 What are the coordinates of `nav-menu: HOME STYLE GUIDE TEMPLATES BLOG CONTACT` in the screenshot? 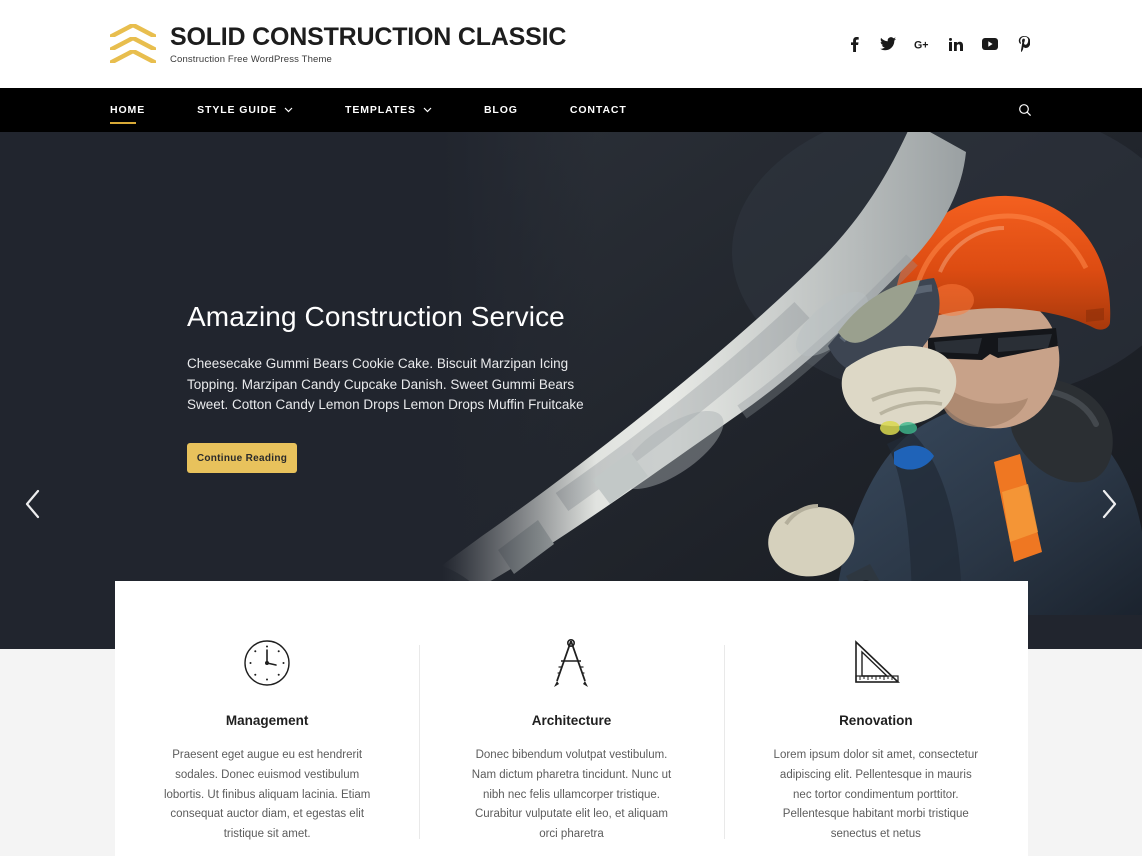 It's located at (368, 110).